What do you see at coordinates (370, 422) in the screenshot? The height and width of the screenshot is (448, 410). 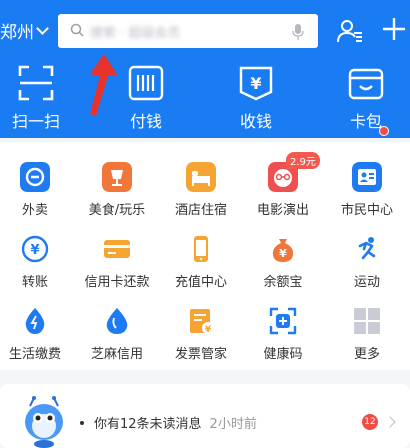 I see `unread-count-badge: 12` at bounding box center [370, 422].